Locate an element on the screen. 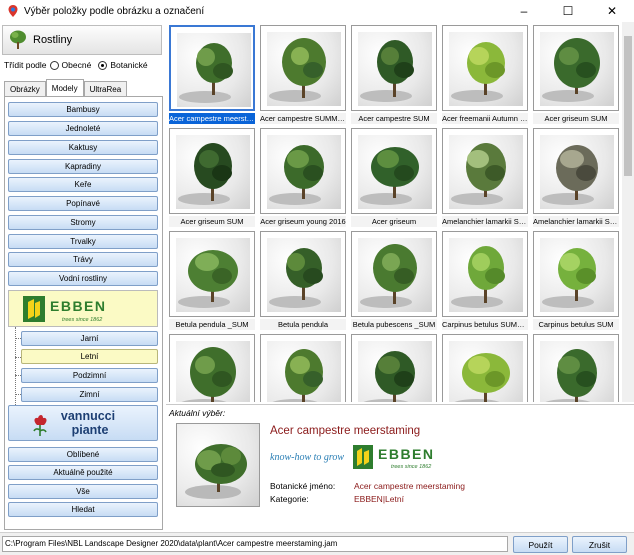 This screenshot has width=634, height=555. maximize-button: ☐ is located at coordinates (568, 11).